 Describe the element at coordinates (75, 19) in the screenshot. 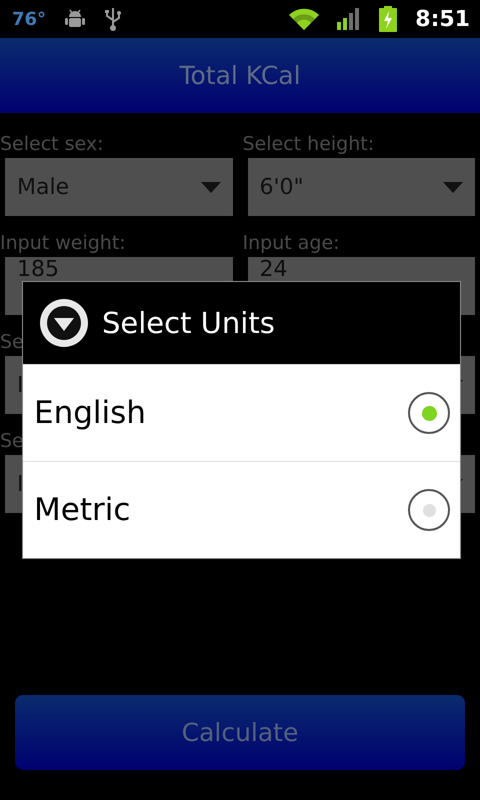

I see `robot-icon` at that location.